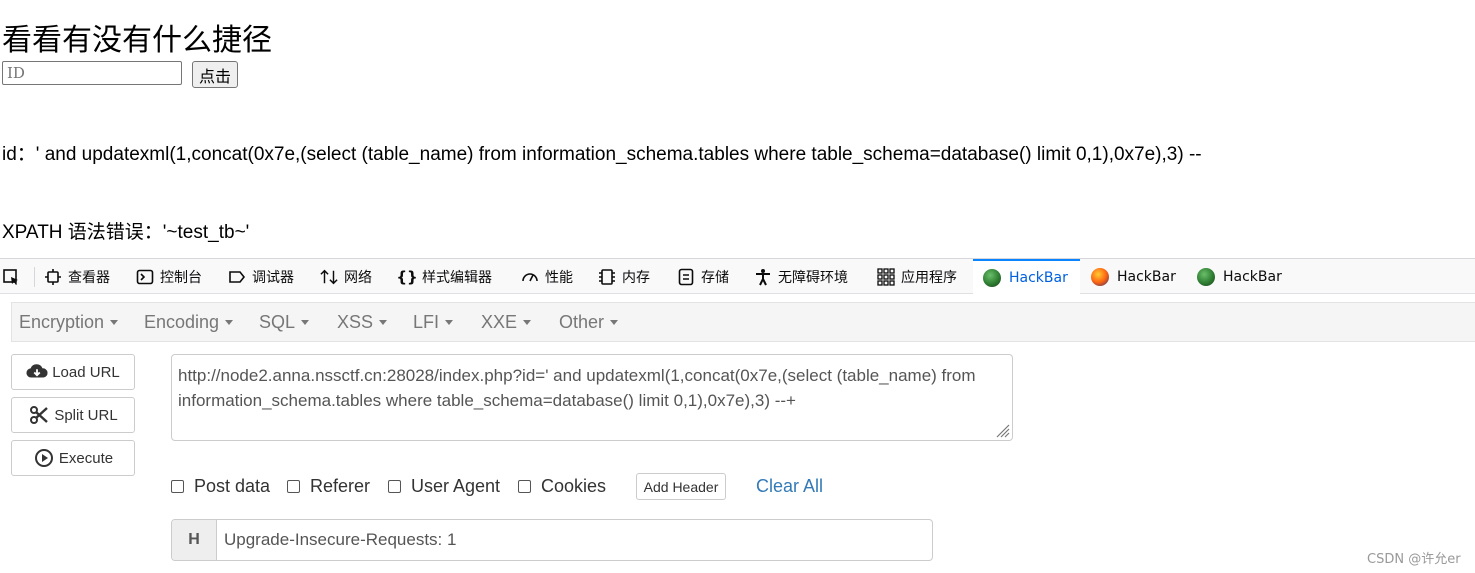  I want to click on tab-inspector: 查看器, so click(77, 276).